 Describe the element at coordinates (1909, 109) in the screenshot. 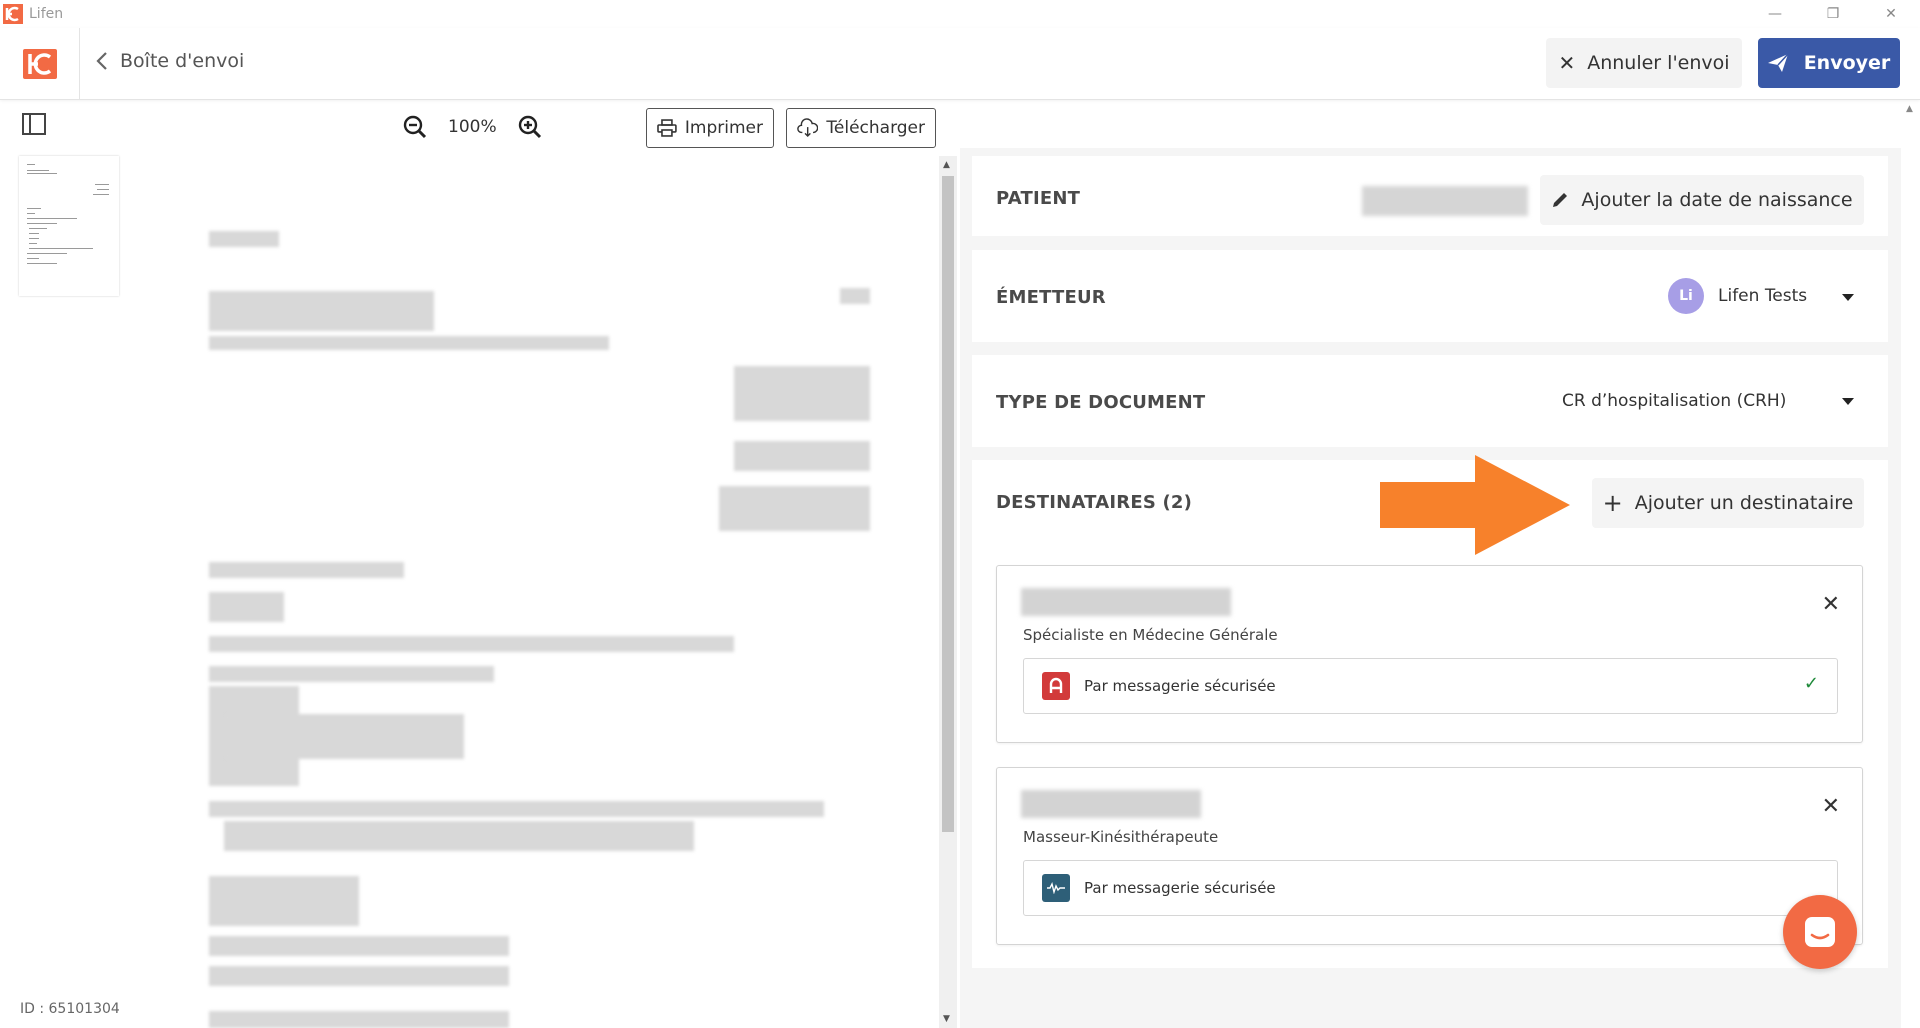

I see `panel-scroll-up-icon: ▲` at that location.